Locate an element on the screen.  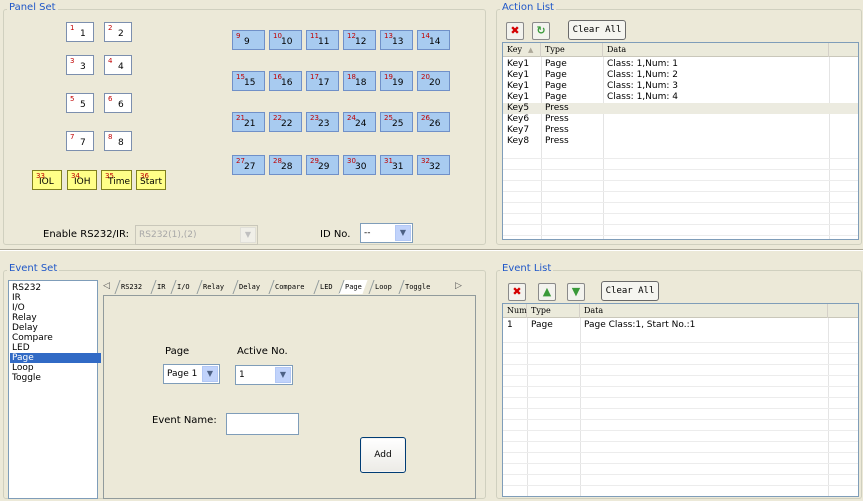
tab-page: Page is located at coordinates (353, 287).